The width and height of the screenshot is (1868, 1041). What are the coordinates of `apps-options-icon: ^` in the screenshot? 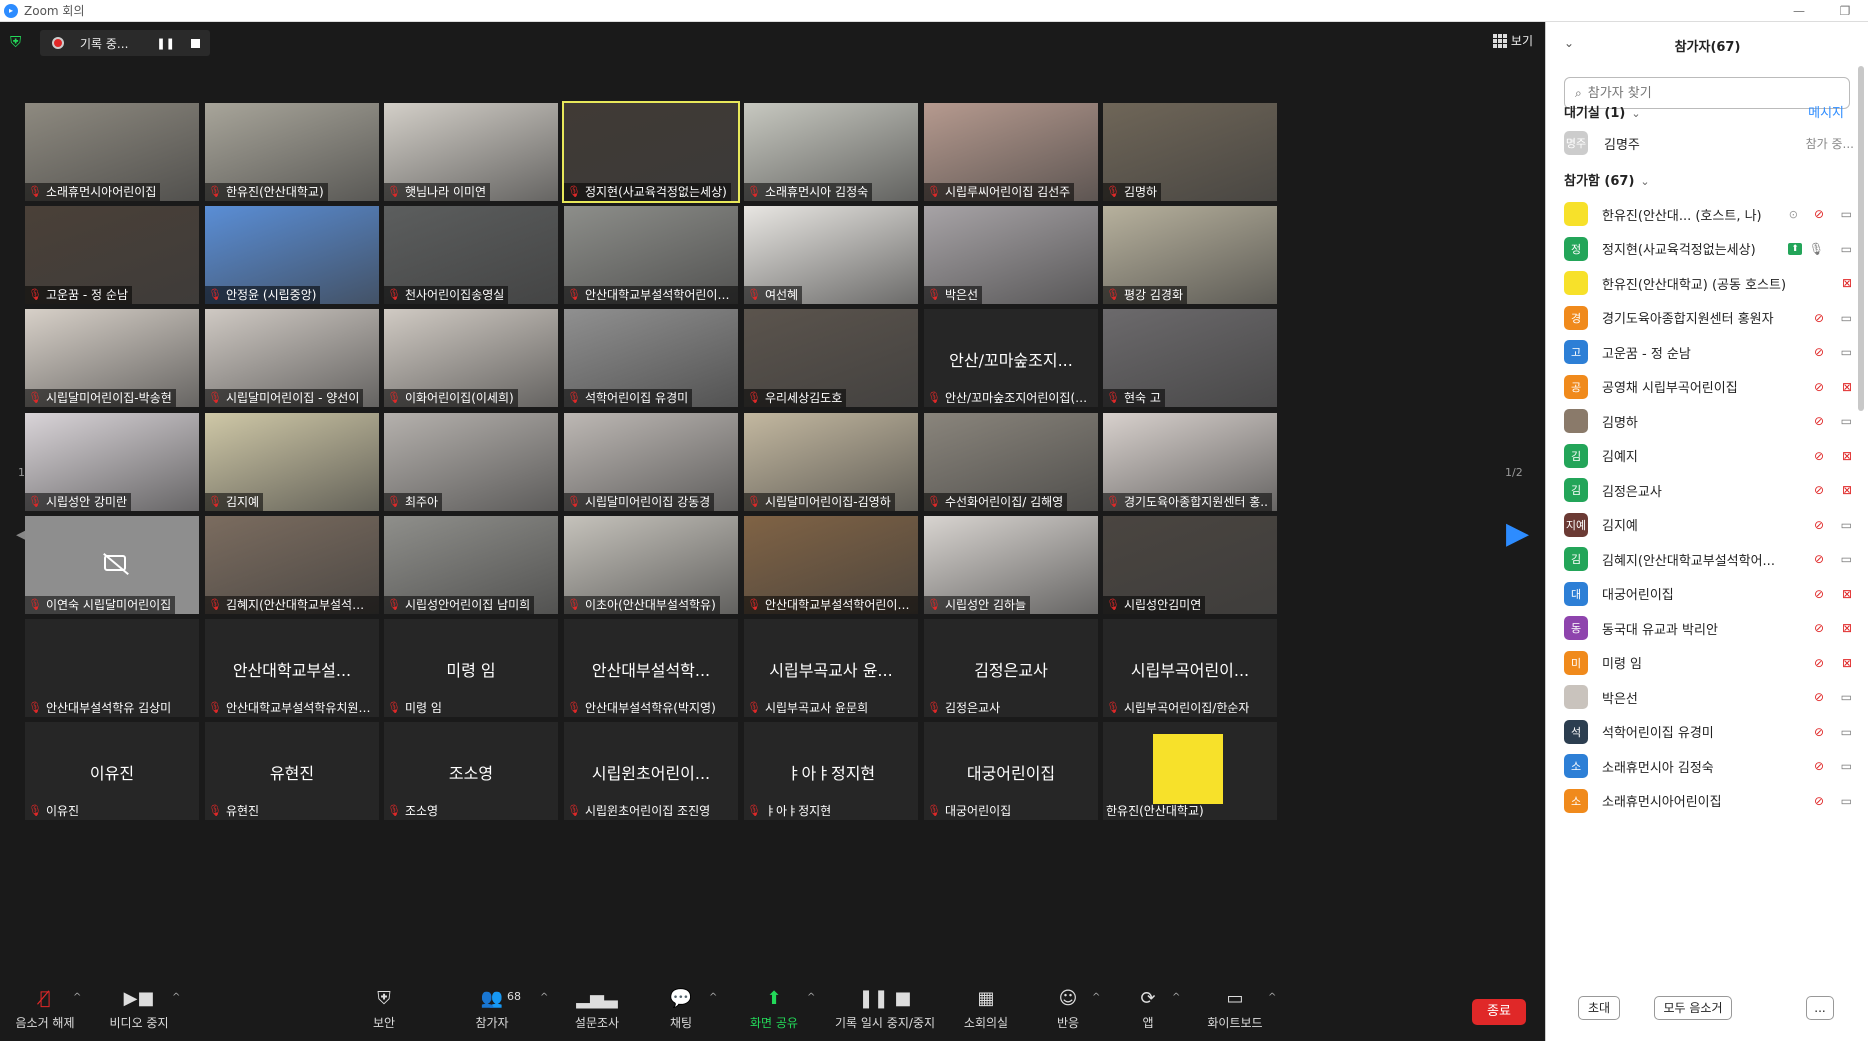 It's located at (1176, 997).